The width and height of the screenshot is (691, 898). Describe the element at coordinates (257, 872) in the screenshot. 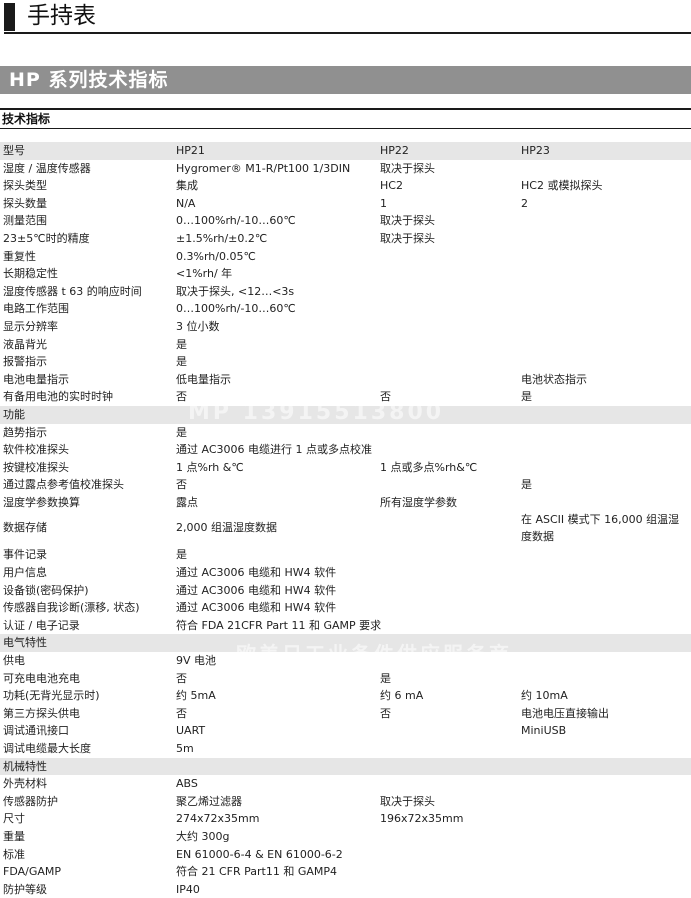

I see `cell-hp21: 符合 21 CFR Part11 和 GAMP4` at that location.